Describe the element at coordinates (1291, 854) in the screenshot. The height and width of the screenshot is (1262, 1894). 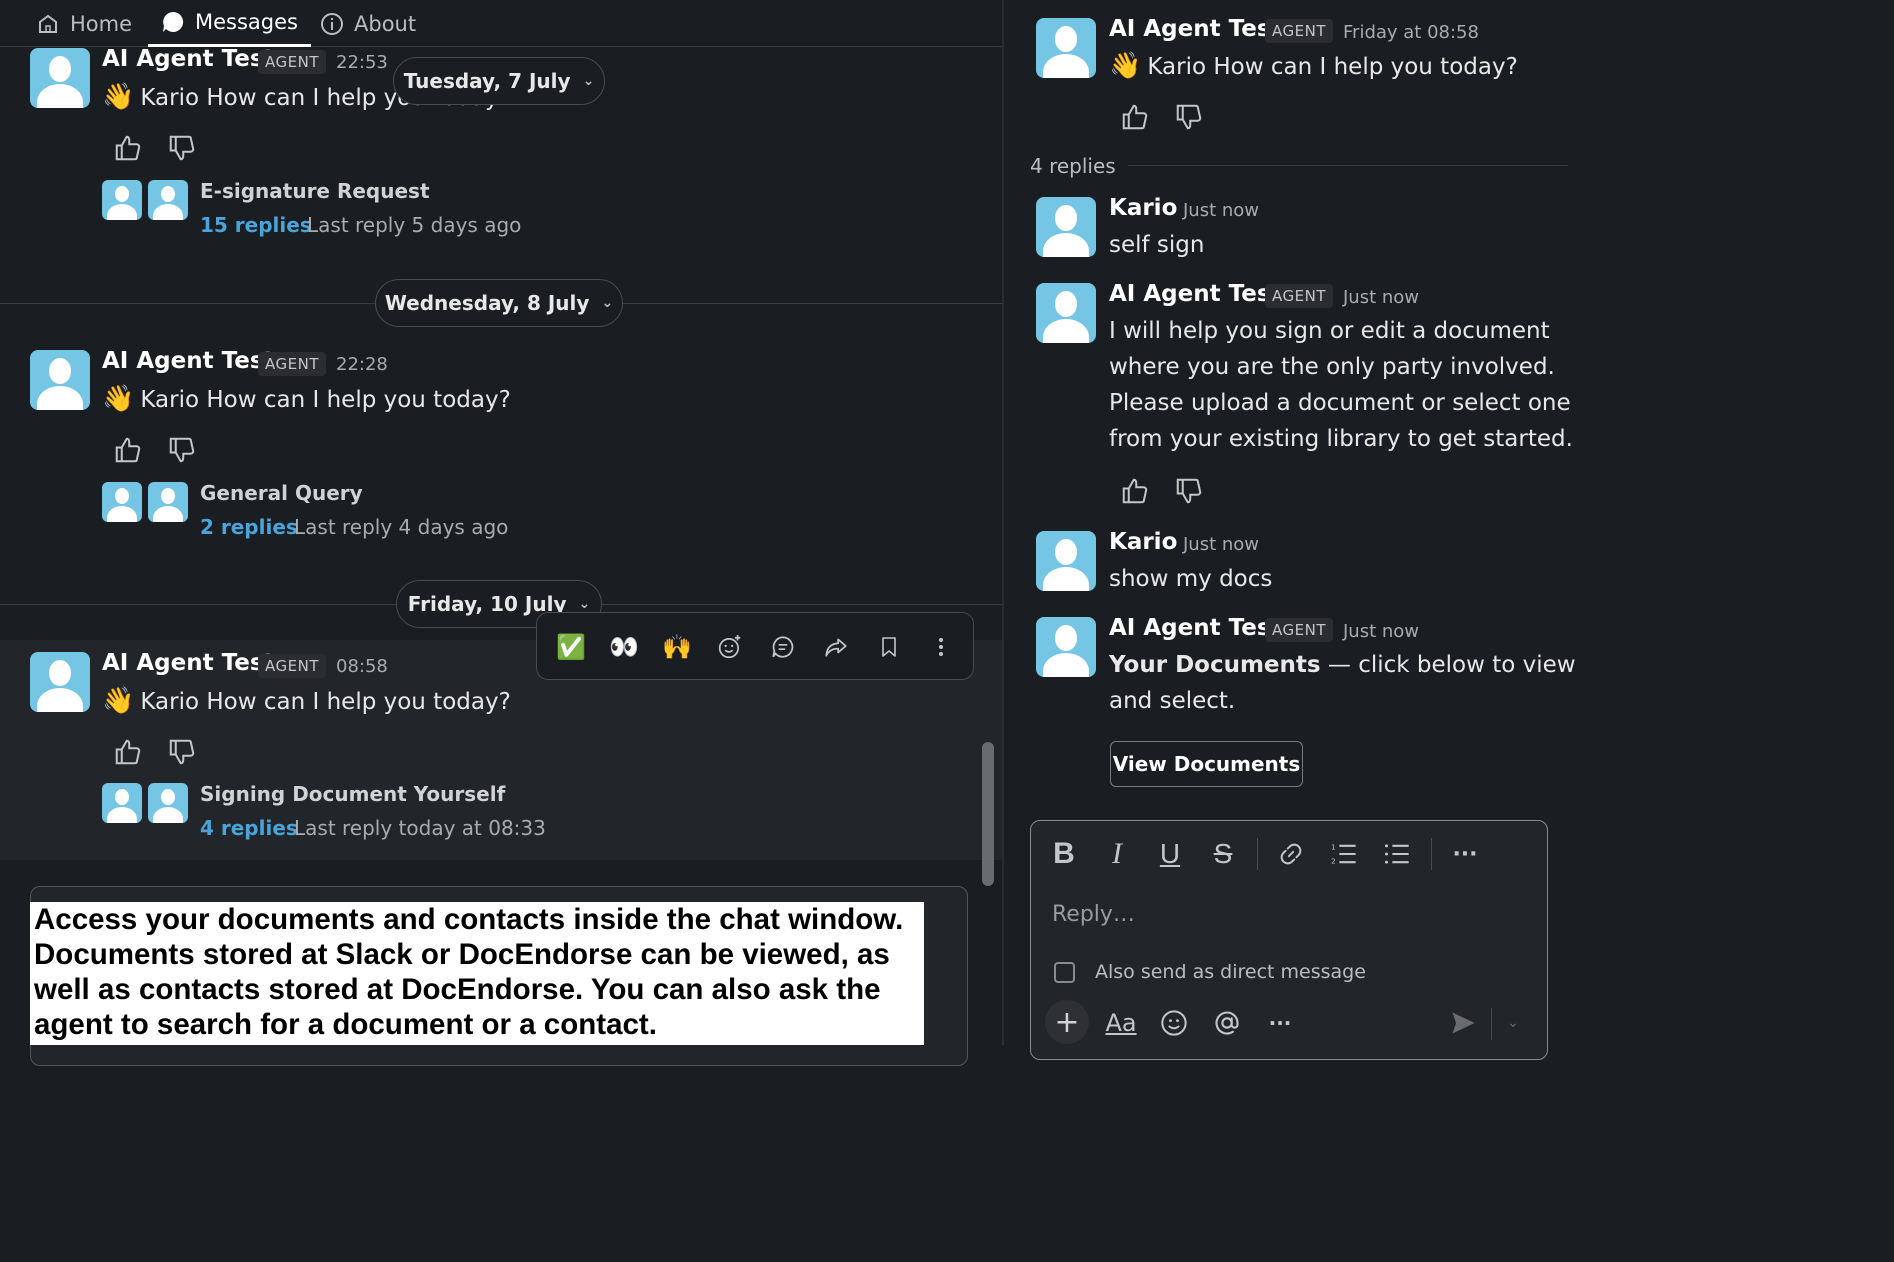
I see `link-icon` at that location.